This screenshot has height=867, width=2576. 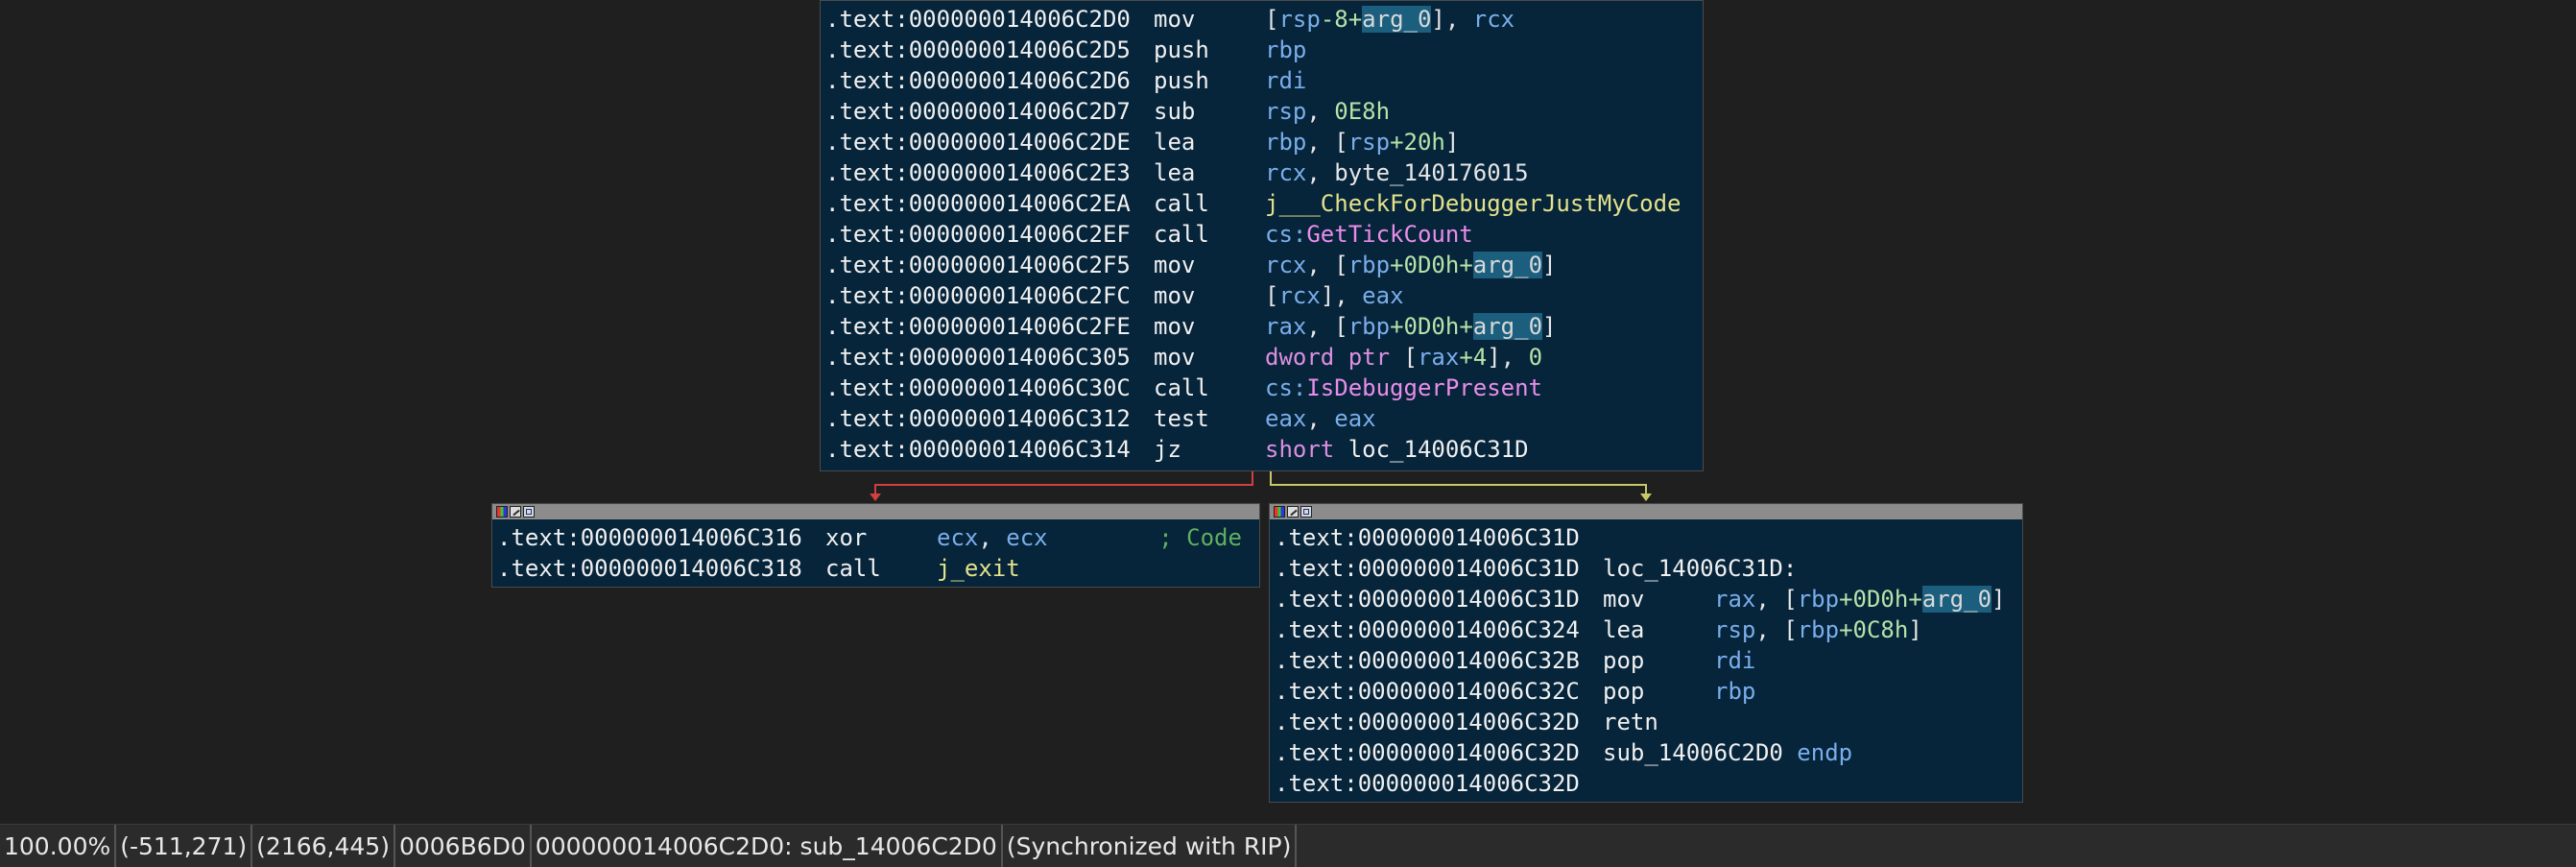 I want to click on disasm-line: .text:000000014006C2D7 sub rsp, 0E8h, so click(x=1264, y=111).